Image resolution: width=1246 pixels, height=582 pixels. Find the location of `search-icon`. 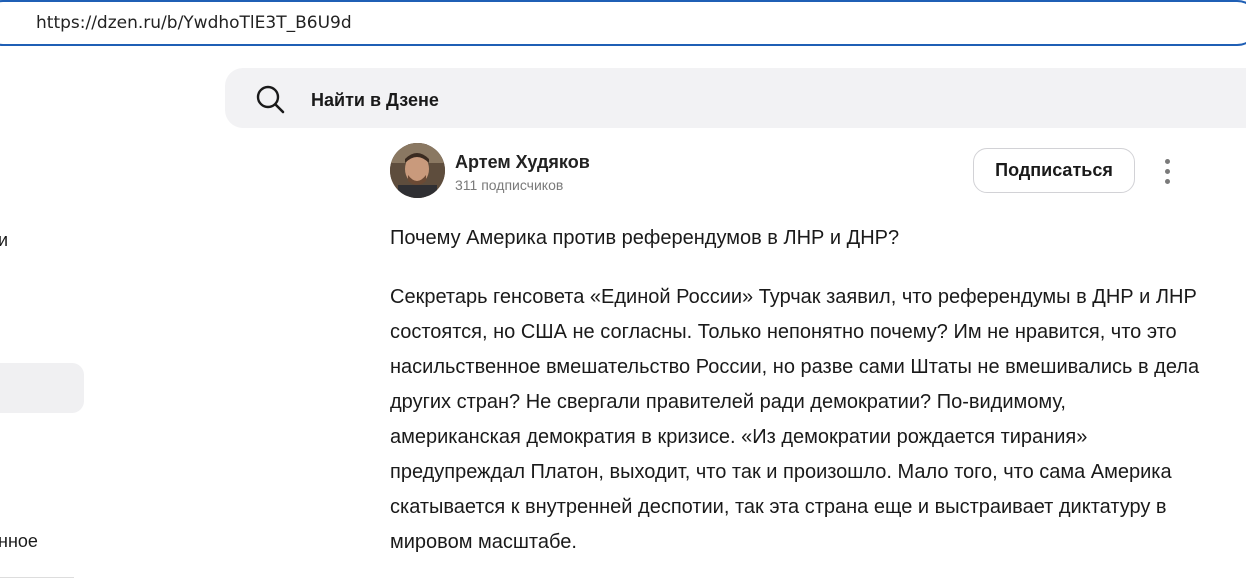

search-icon is located at coordinates (270, 99).